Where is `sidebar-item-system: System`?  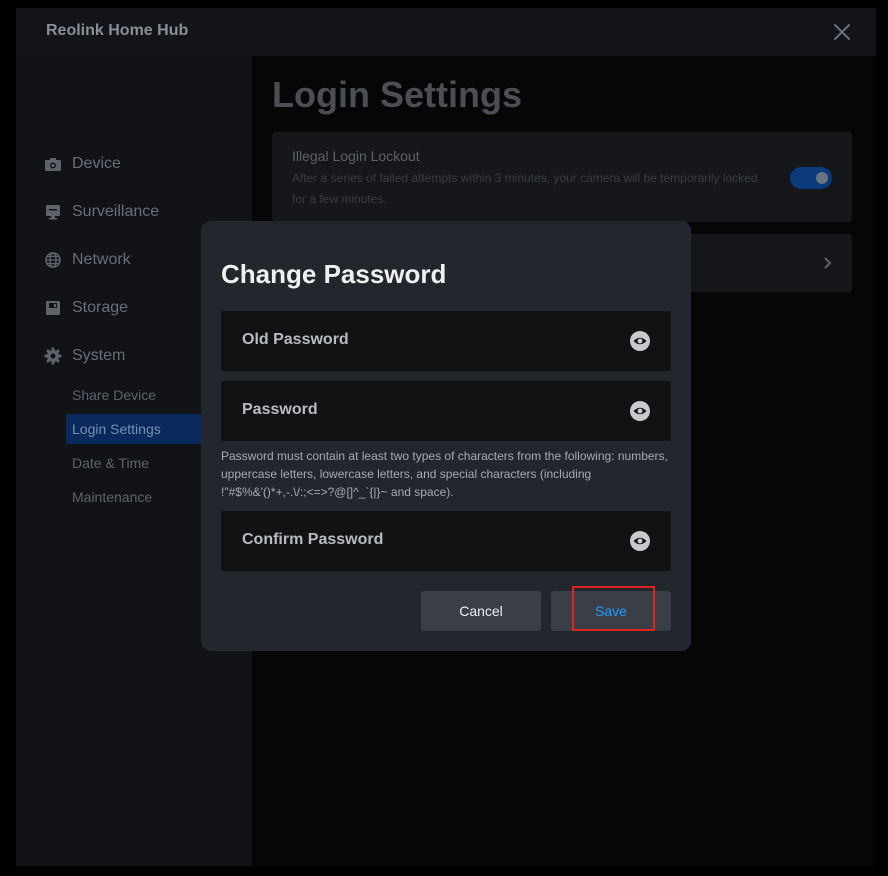 sidebar-item-system: System is located at coordinates (84, 356).